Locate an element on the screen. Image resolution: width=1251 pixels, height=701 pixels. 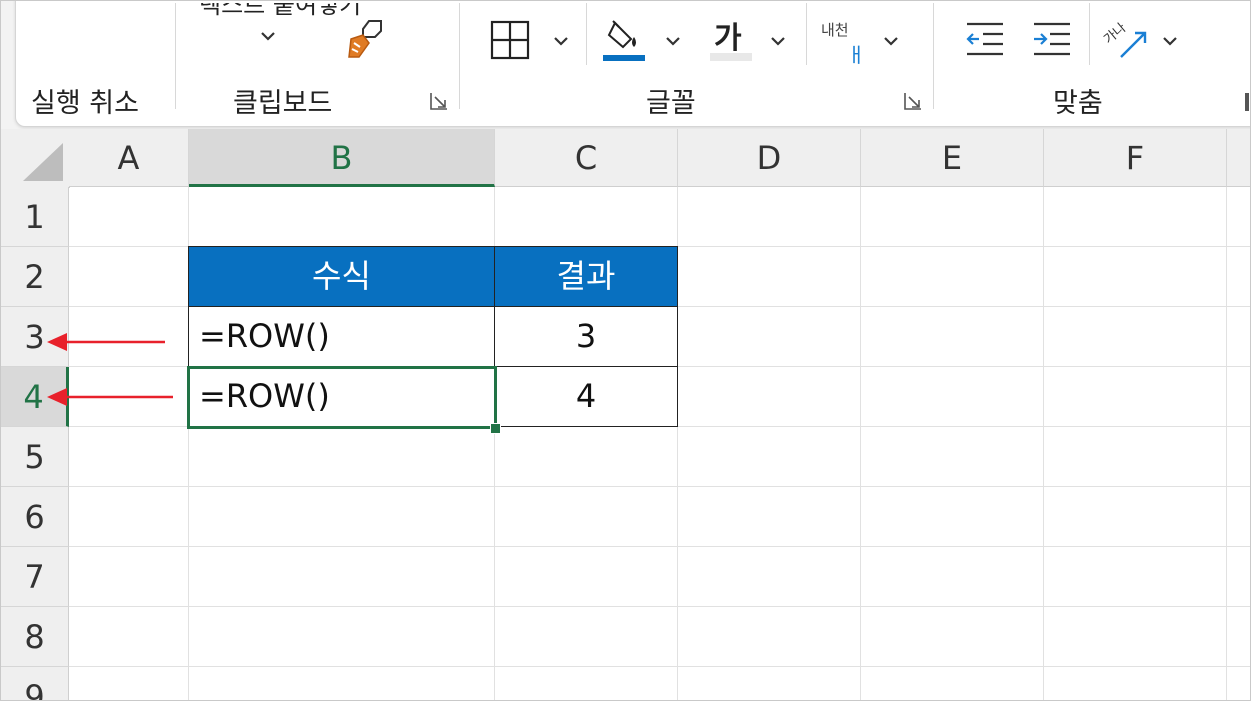
alignment-dialog-launcher-icon is located at coordinates (1247, 102).